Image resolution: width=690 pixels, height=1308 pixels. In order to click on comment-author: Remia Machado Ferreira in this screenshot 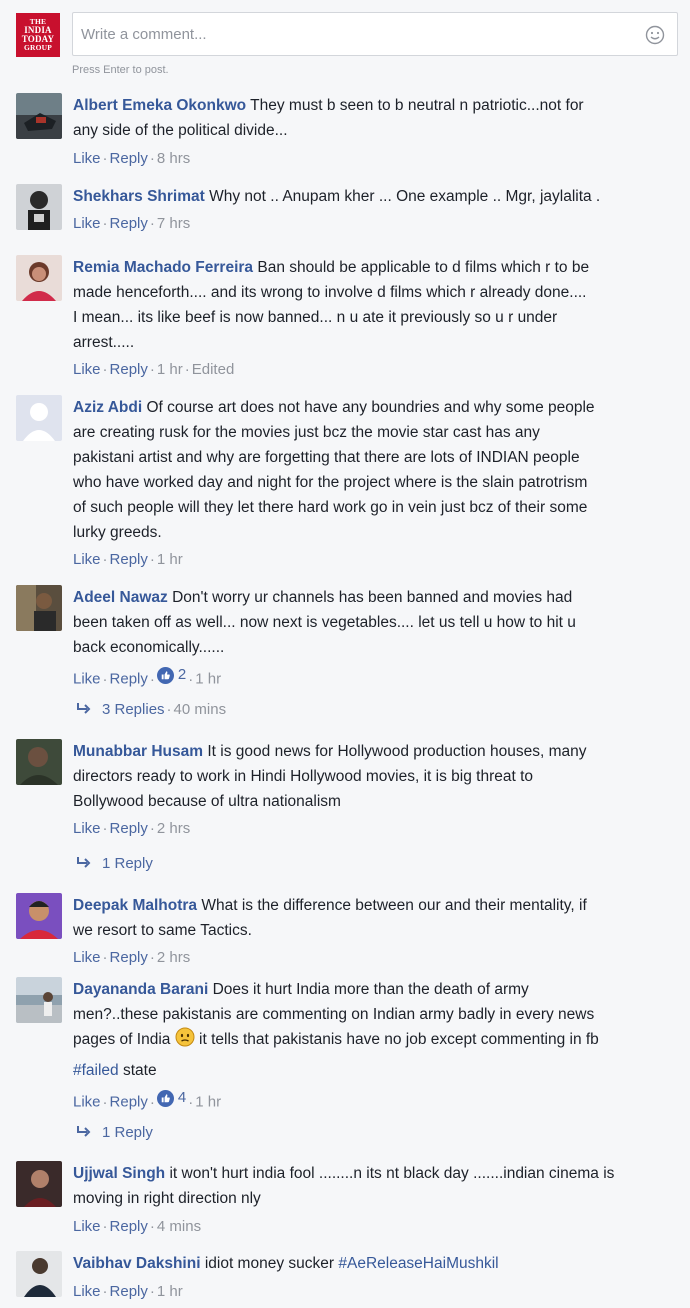, I will do `click(163, 267)`.